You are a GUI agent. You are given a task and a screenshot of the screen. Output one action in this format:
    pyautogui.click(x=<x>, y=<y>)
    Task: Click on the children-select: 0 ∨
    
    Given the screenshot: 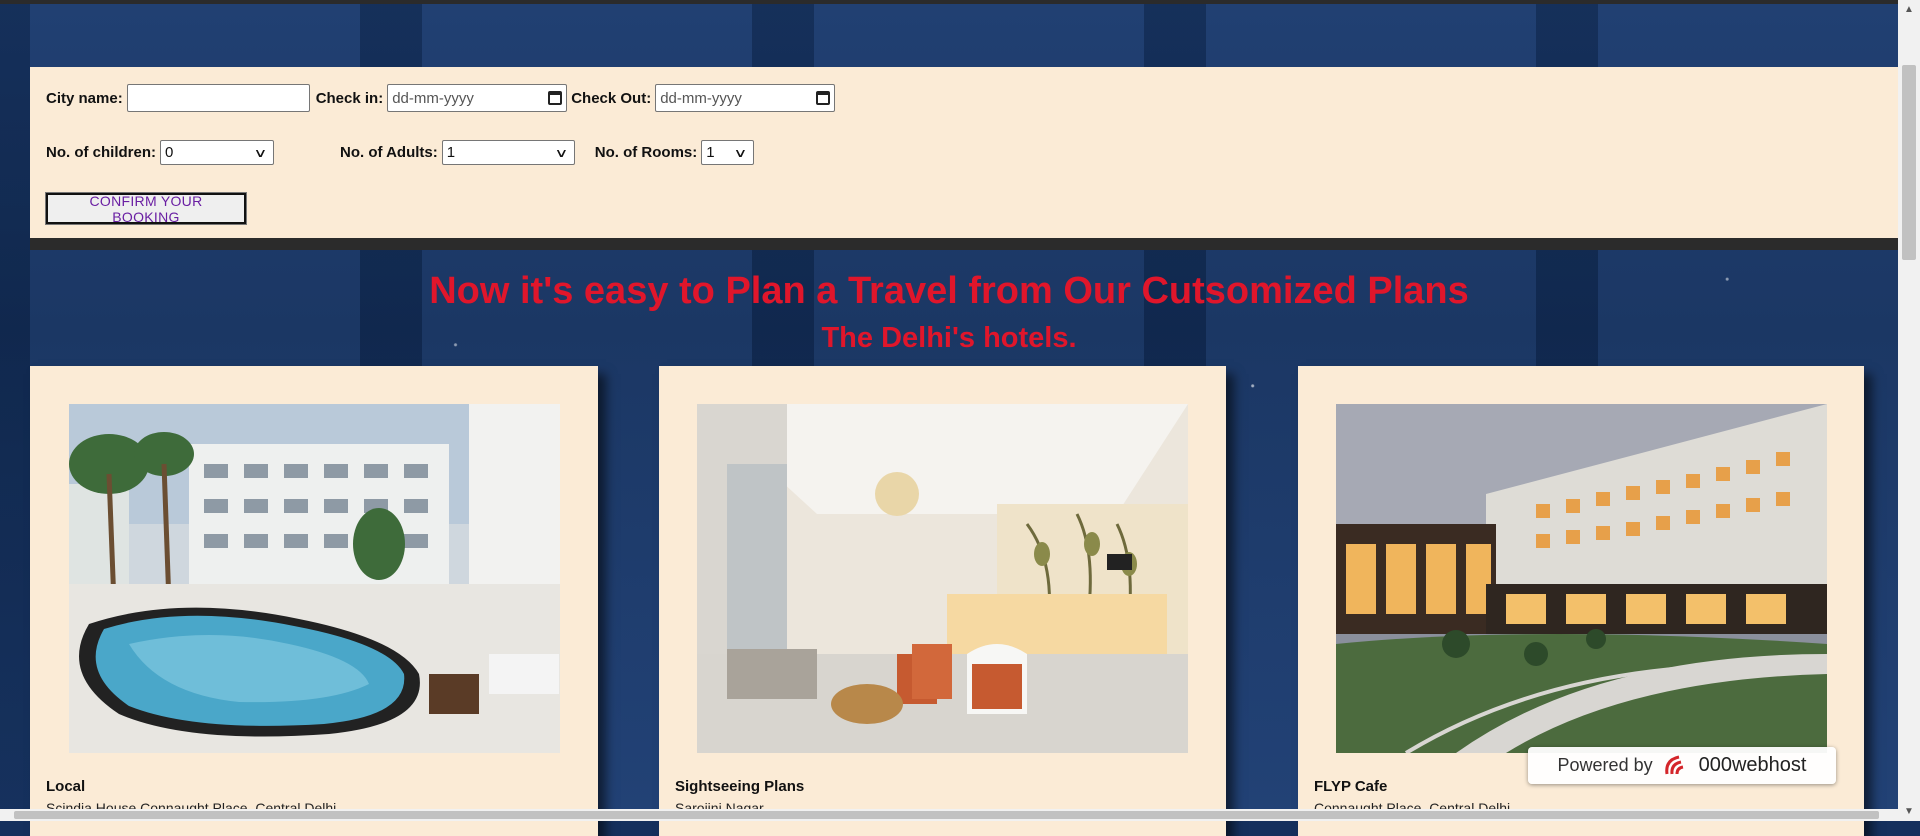 What is the action you would take?
    pyautogui.click(x=217, y=152)
    